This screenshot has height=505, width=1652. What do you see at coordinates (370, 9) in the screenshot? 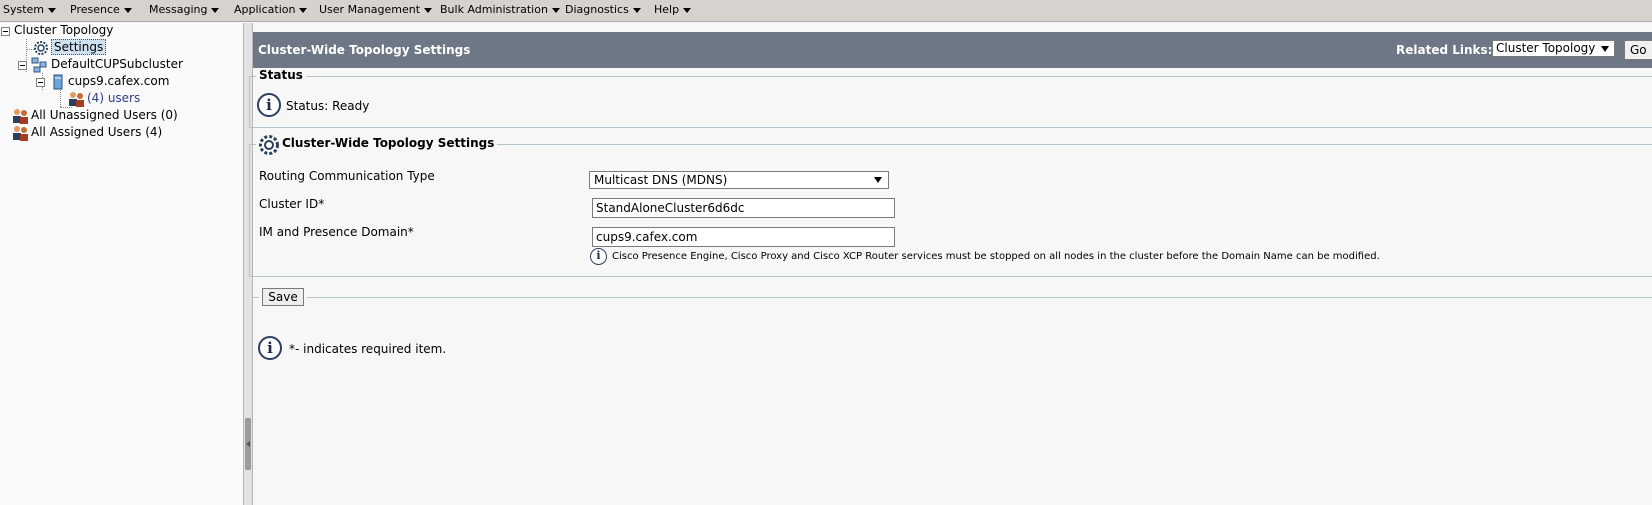
I see `menu-label: User Management` at bounding box center [370, 9].